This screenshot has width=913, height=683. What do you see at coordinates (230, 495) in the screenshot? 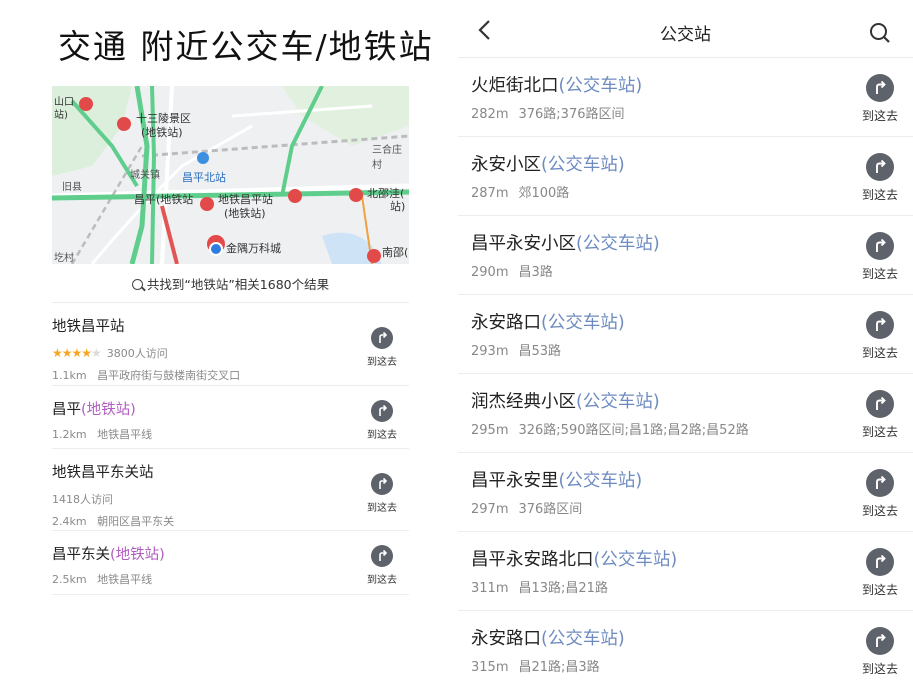
I see `list-item: 地铁昌平东关站 1418人访问 2.4km 朝阳区昌平东关 到这去` at bounding box center [230, 495].